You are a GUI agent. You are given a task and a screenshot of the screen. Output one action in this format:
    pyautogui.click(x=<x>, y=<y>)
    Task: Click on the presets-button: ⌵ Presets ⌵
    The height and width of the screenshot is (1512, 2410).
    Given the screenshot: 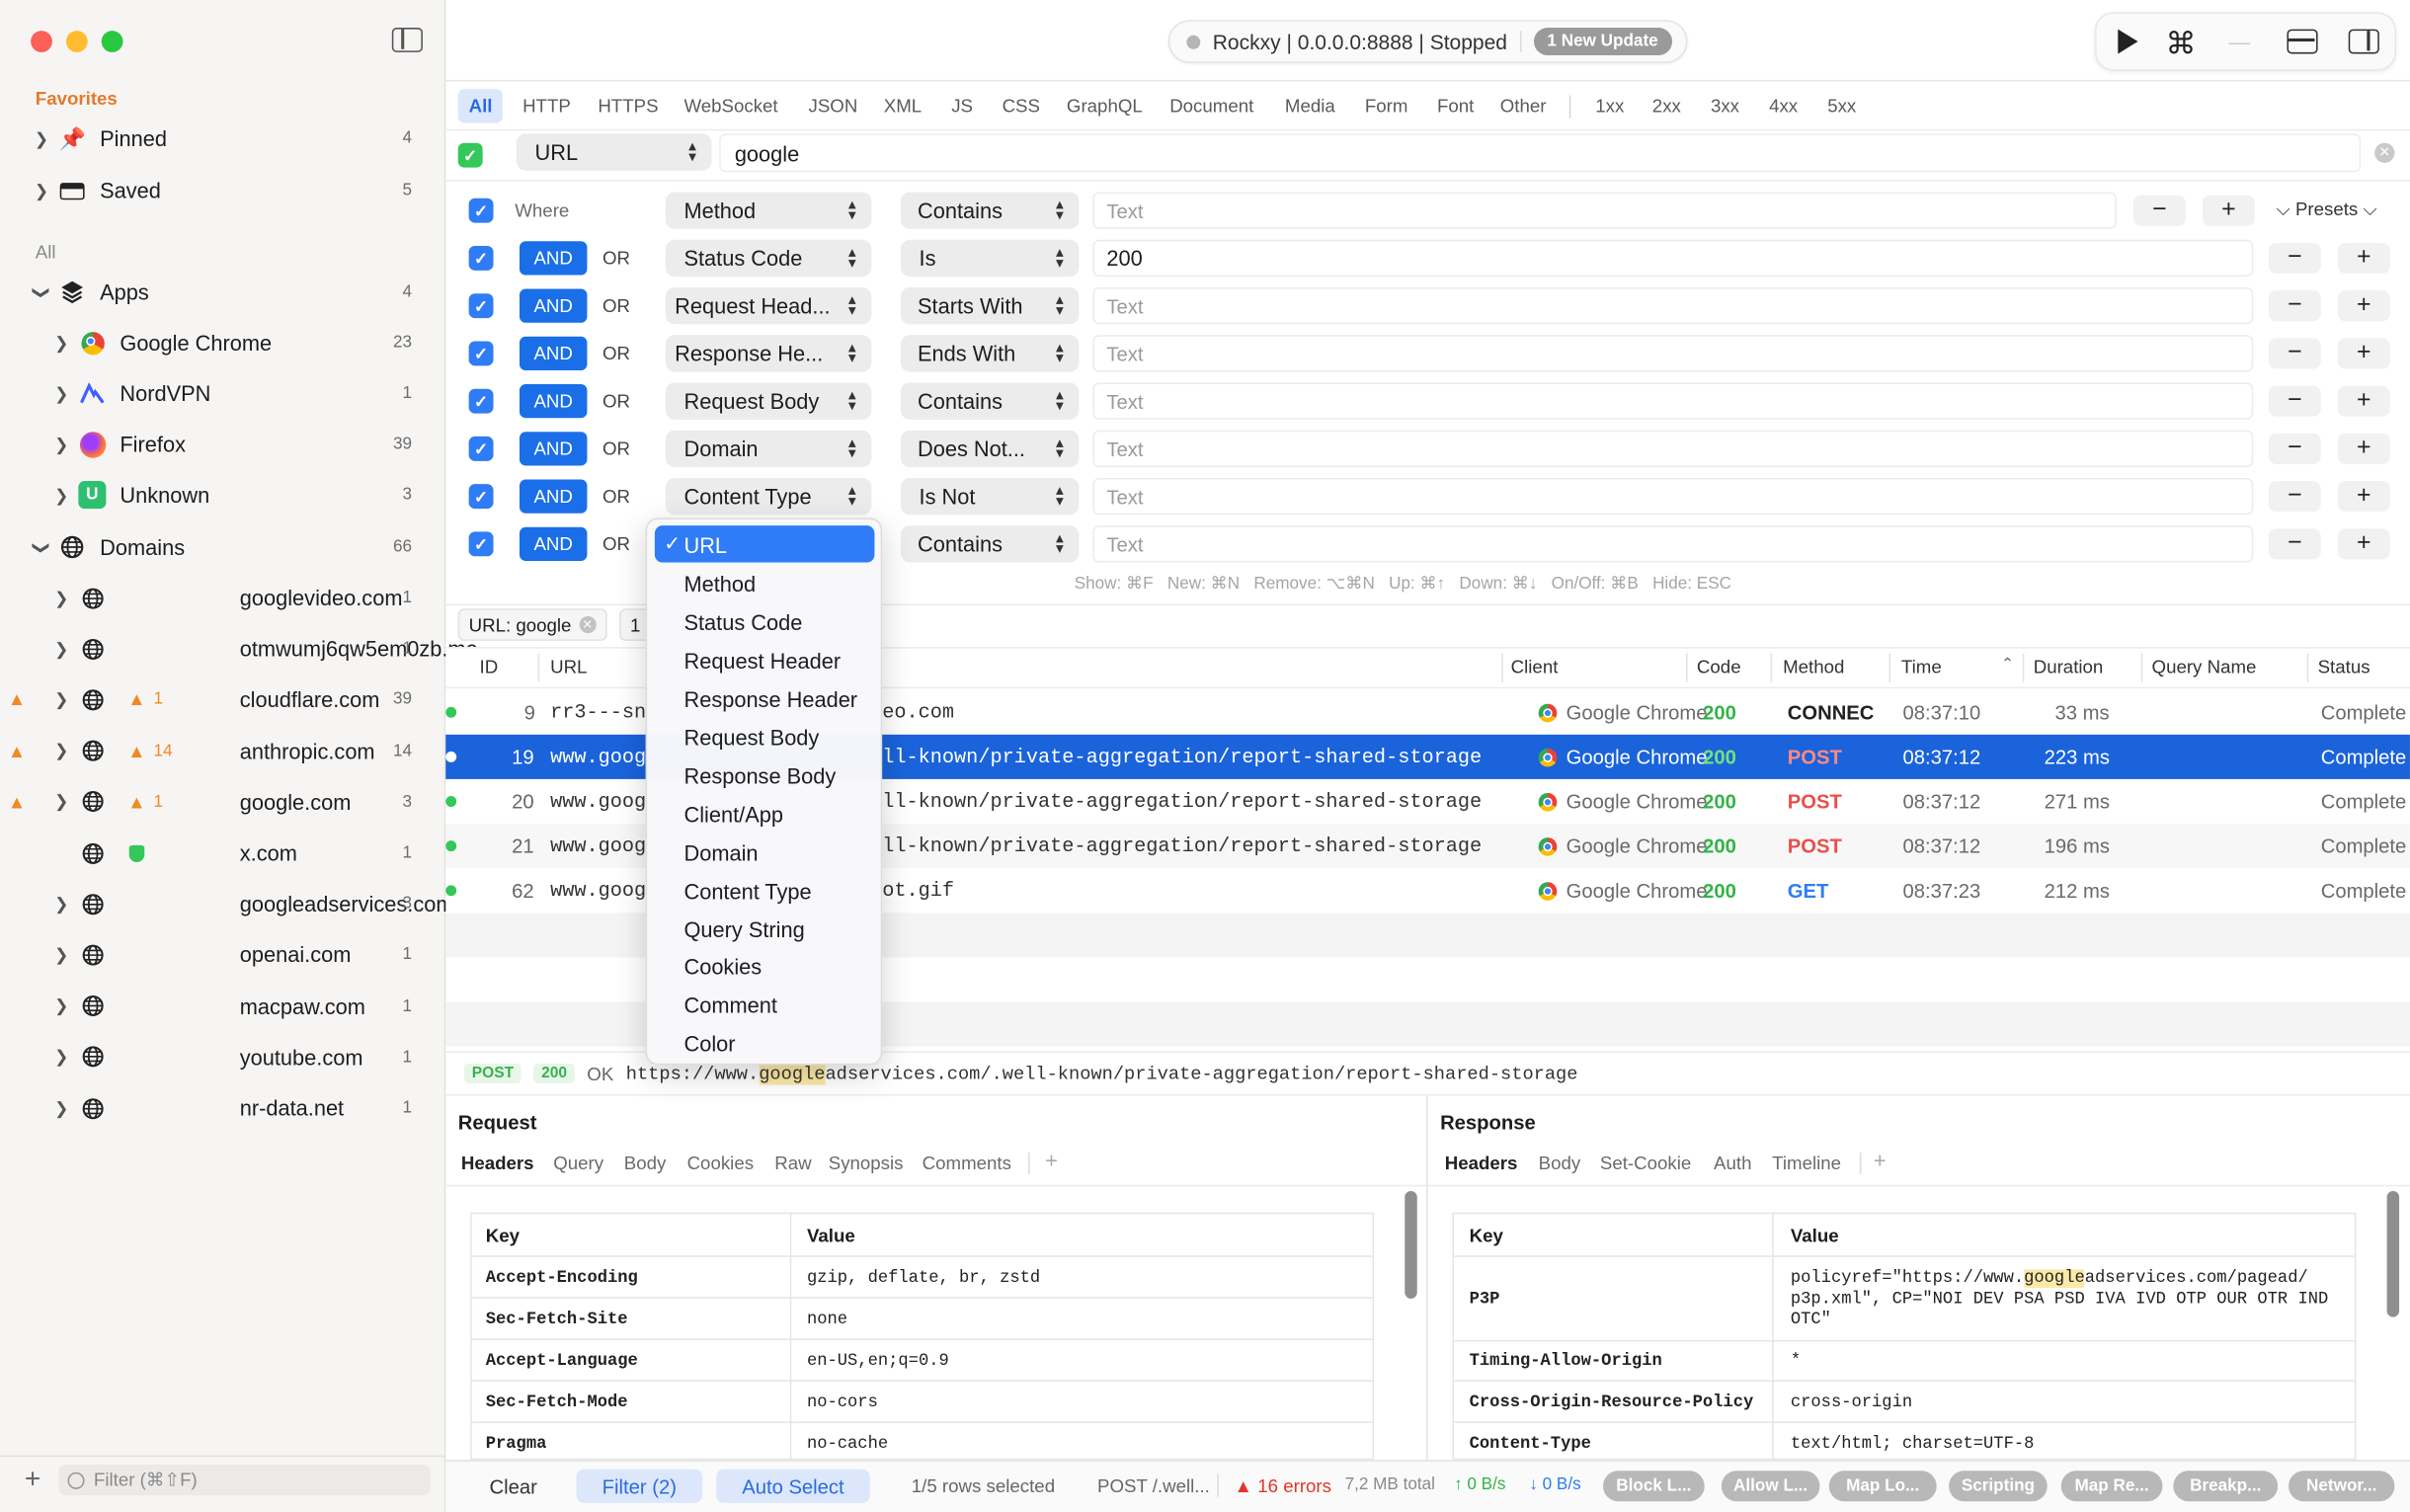 What is the action you would take?
    pyautogui.click(x=2327, y=210)
    